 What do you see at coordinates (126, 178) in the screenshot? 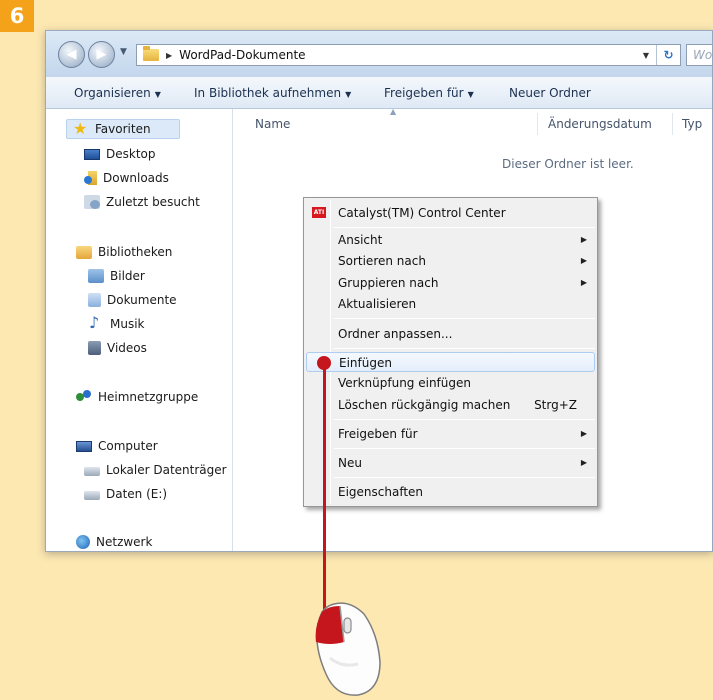
I see `nav-item-downloads: Downloads` at bounding box center [126, 178].